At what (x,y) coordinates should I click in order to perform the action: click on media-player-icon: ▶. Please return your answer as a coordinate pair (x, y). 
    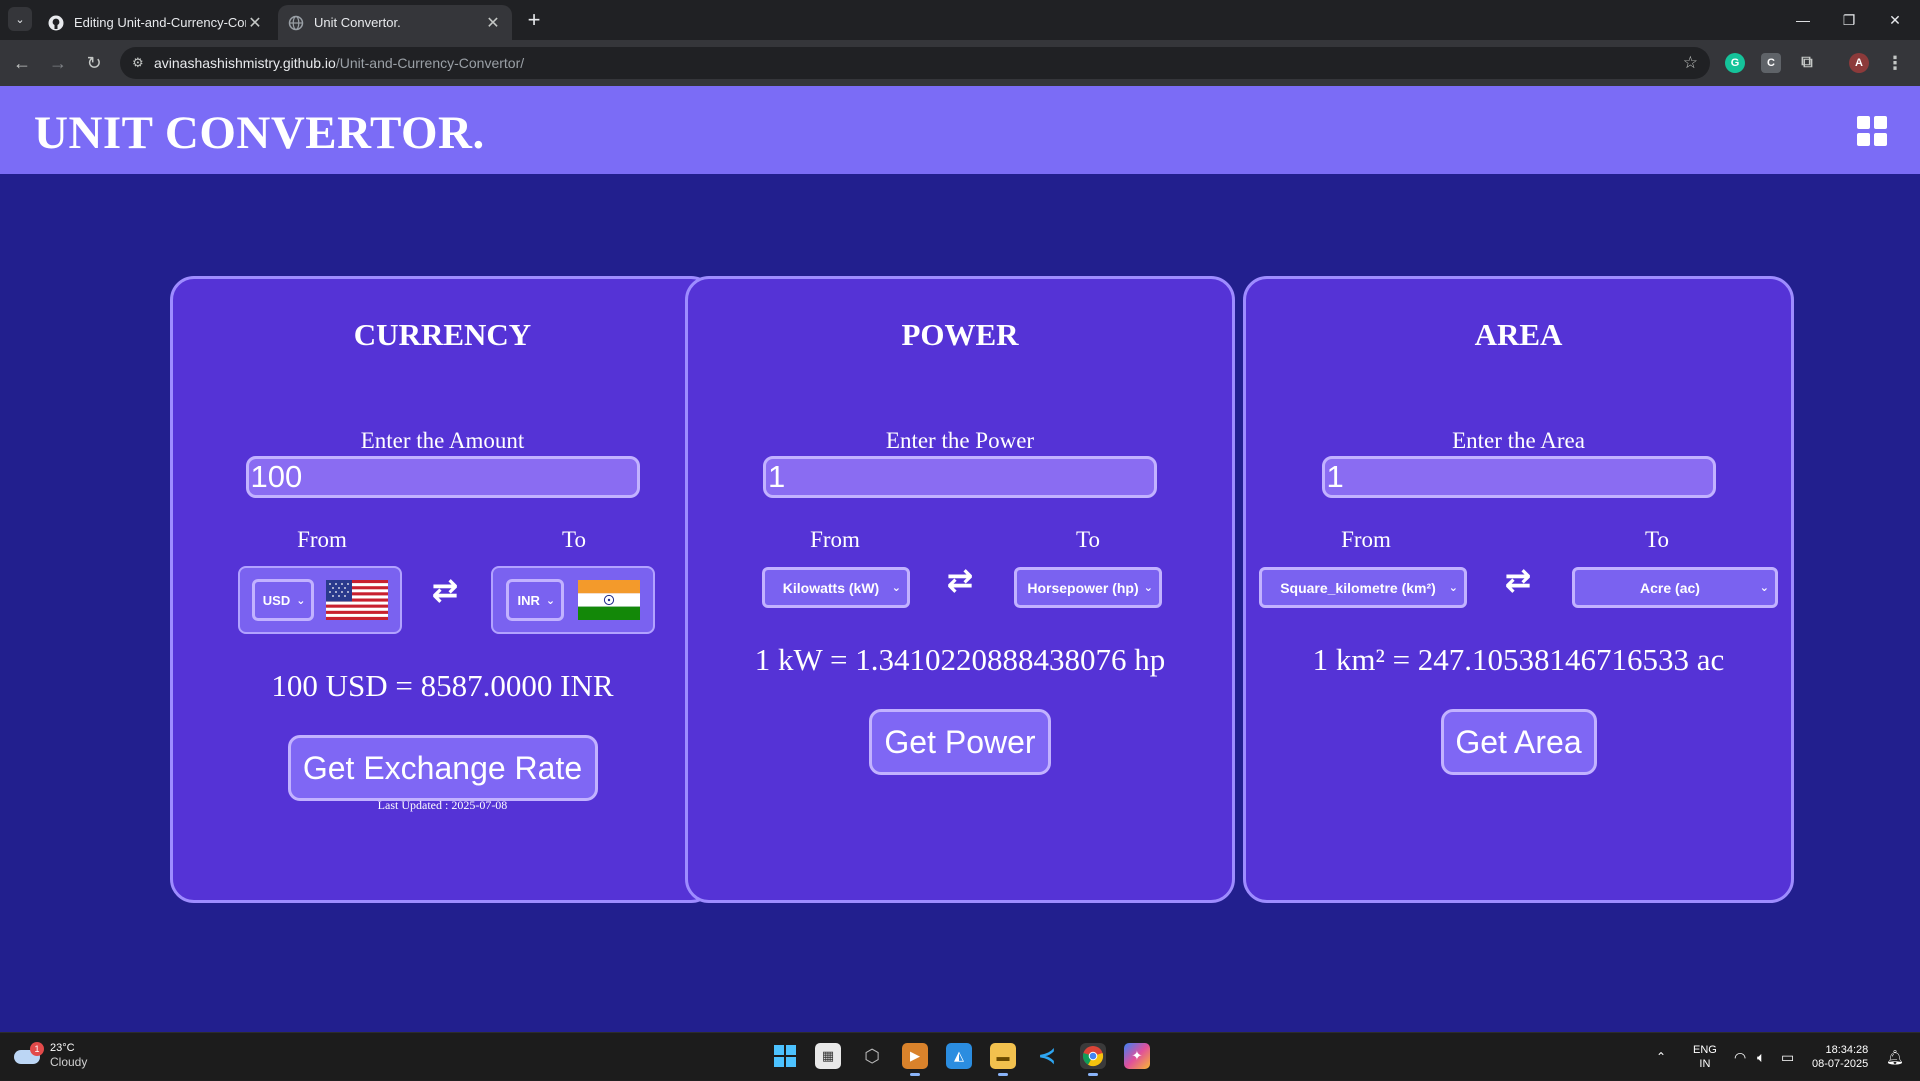
    Looking at the image, I should click on (915, 1059).